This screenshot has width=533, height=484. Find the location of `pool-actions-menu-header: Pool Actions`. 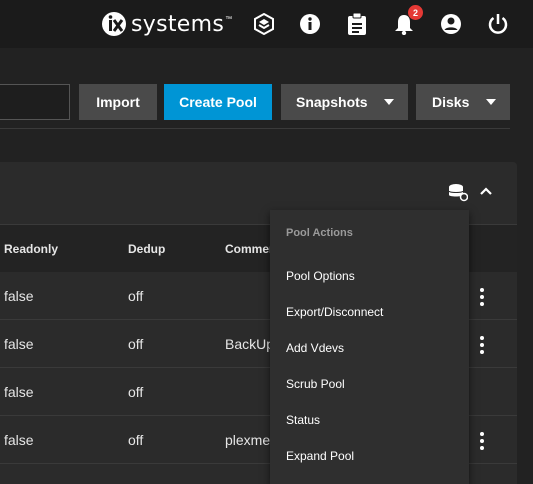

pool-actions-menu-header: Pool Actions is located at coordinates (319, 233).